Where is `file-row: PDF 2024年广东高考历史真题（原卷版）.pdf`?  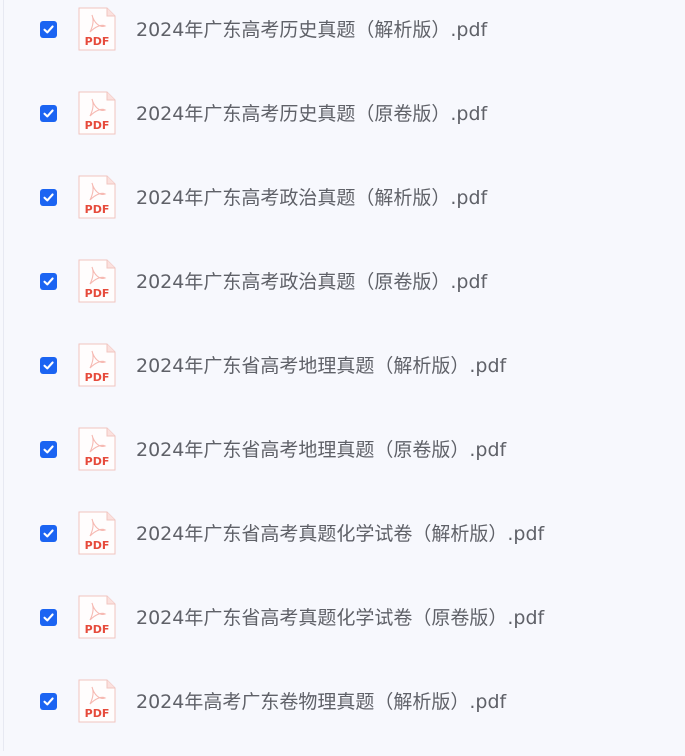 file-row: PDF 2024年广东高考历史真题（原卷版）.pdf is located at coordinates (342, 126).